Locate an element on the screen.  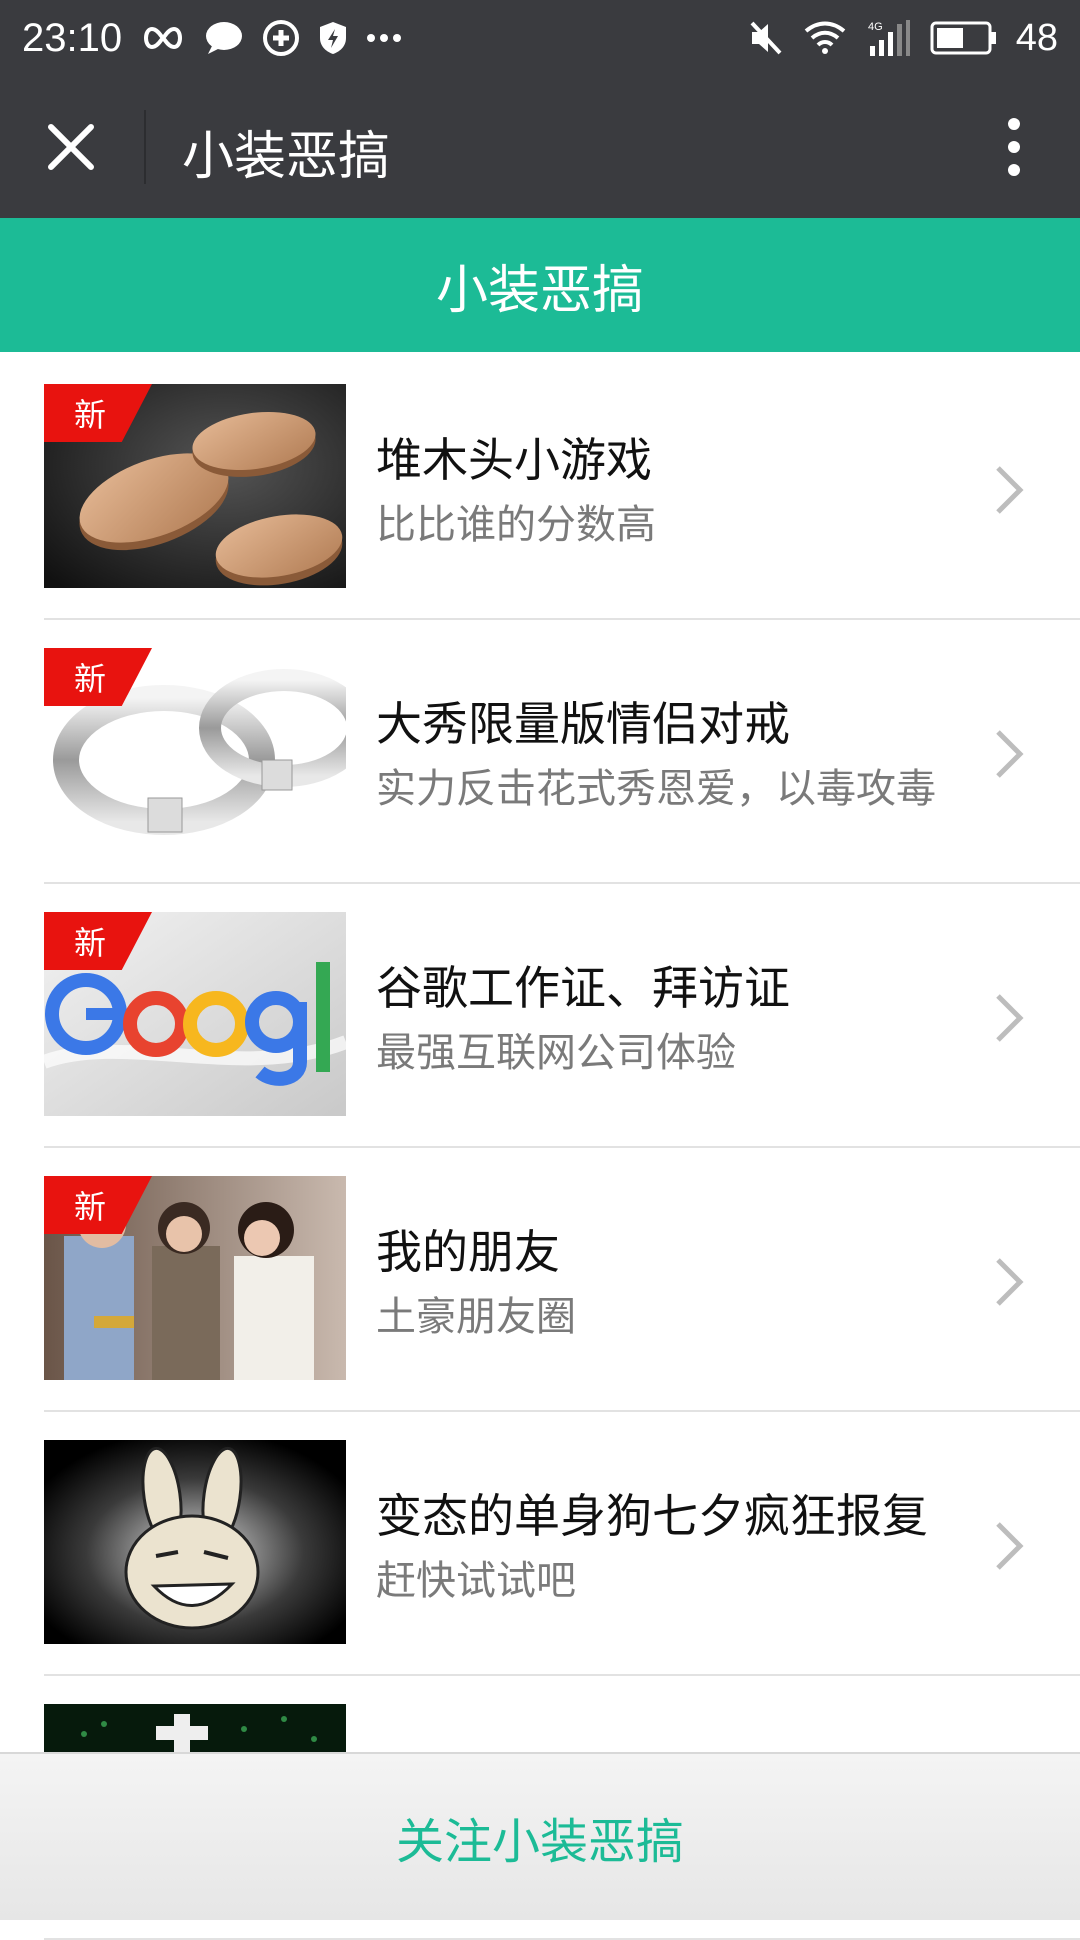
shield-icon is located at coordinates (333, 38).